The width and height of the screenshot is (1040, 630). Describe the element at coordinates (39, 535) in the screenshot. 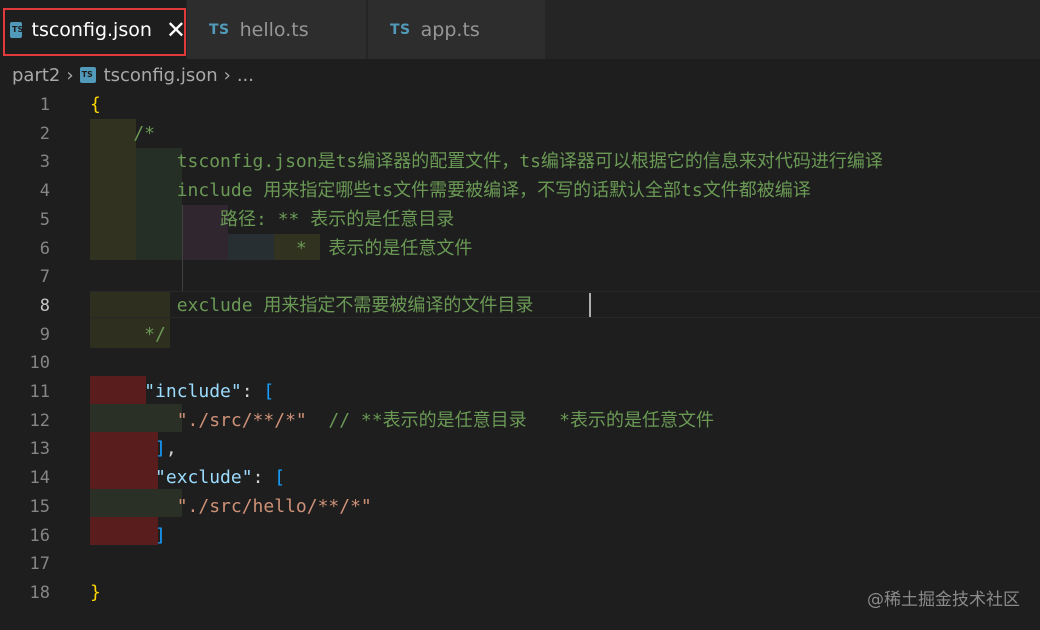

I see `line-number: 16` at that location.